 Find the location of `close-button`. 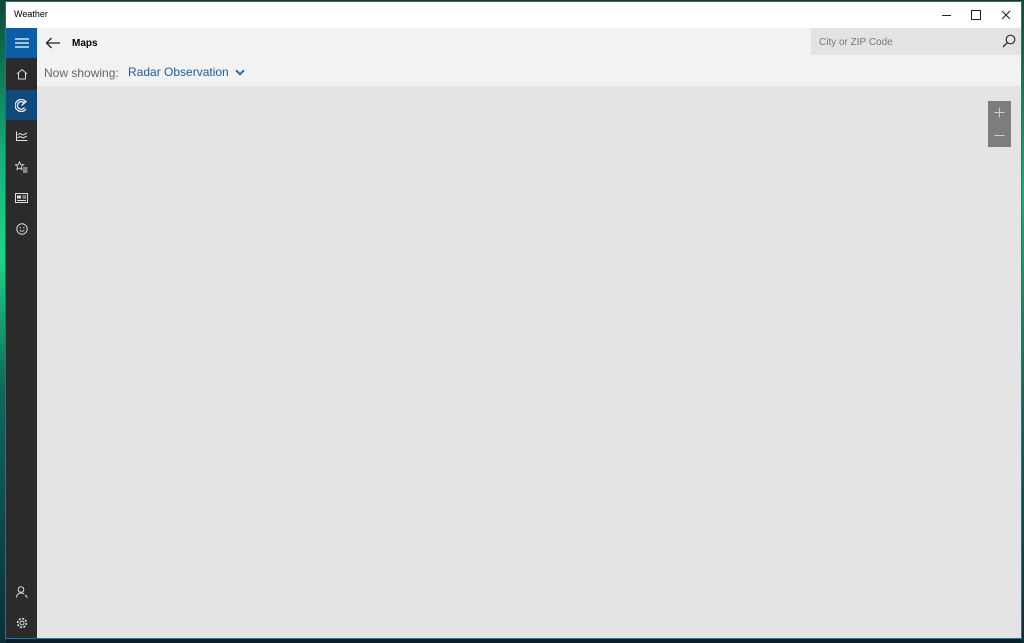

close-button is located at coordinates (1006, 15).